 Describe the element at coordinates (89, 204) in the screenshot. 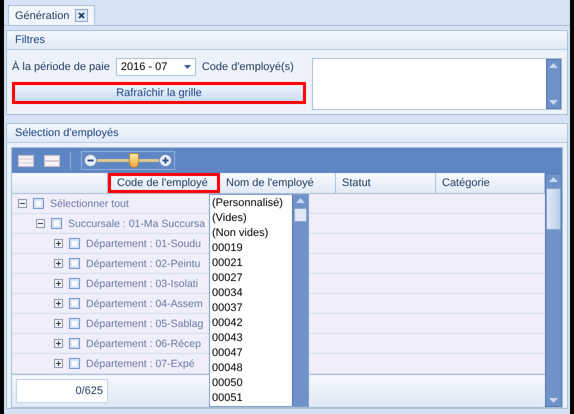

I see `tree-item-label: Sélectionner tout` at that location.